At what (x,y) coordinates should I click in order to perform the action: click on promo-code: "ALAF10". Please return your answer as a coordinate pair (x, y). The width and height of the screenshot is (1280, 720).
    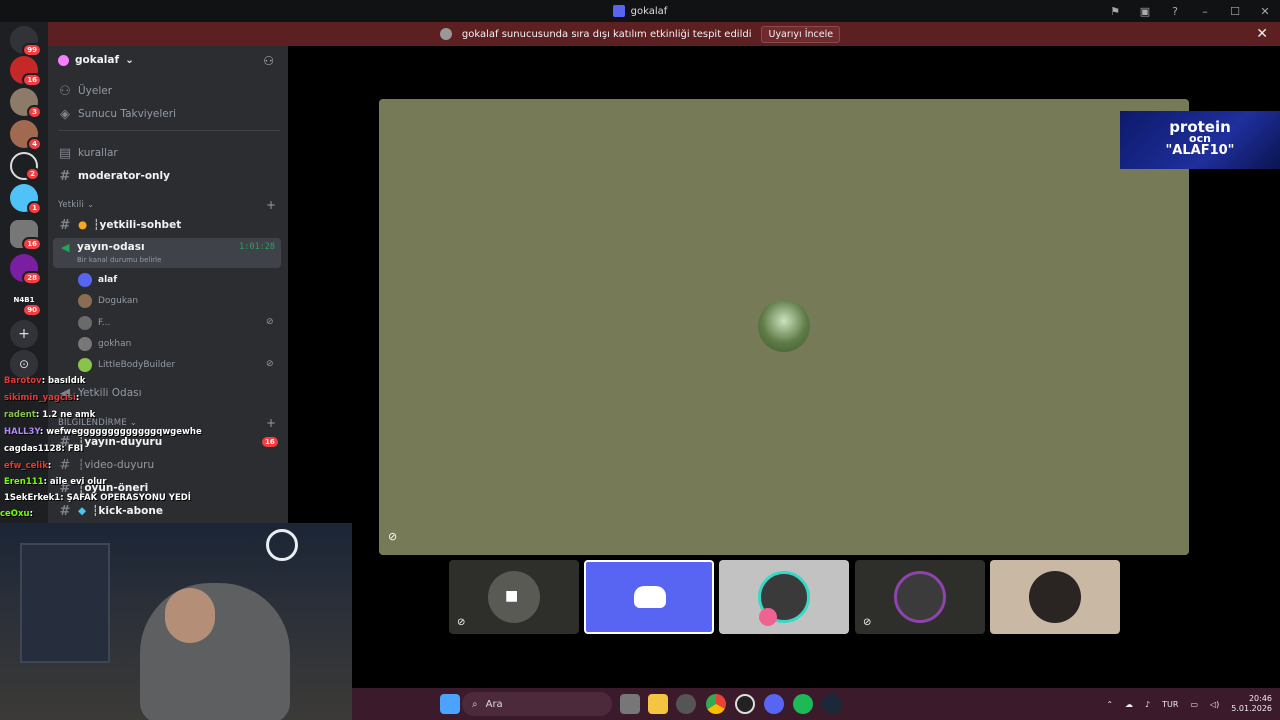
    Looking at the image, I should click on (1200, 150).